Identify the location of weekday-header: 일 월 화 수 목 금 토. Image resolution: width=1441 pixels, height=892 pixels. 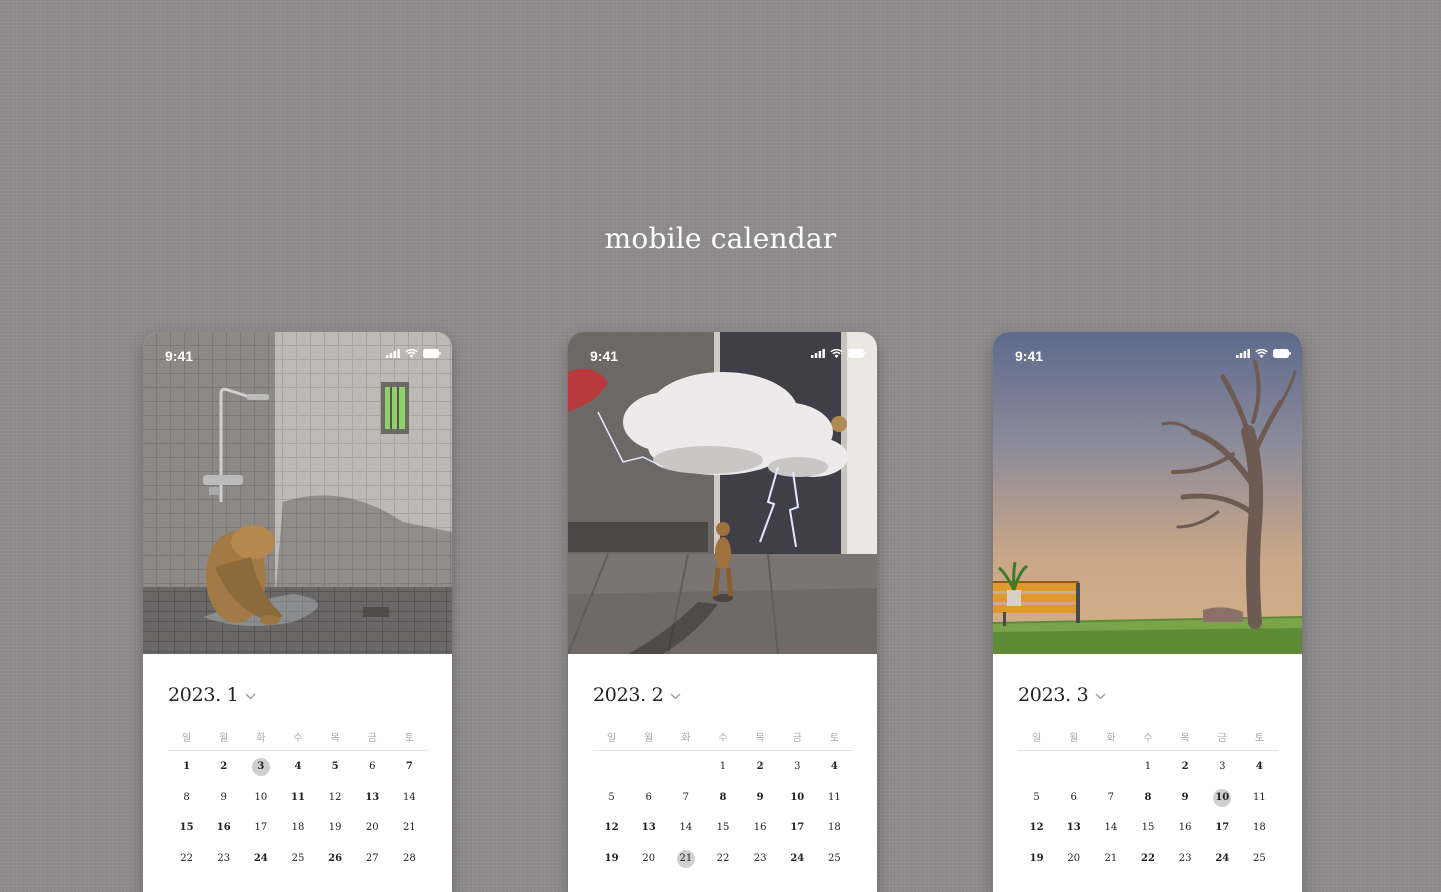
(1148, 736).